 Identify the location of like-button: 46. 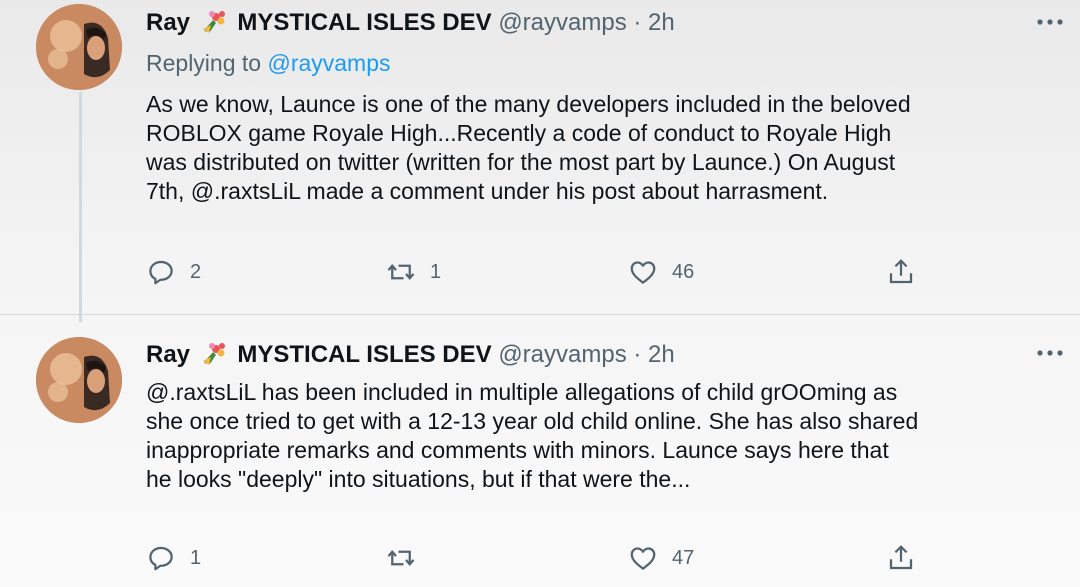
(661, 272).